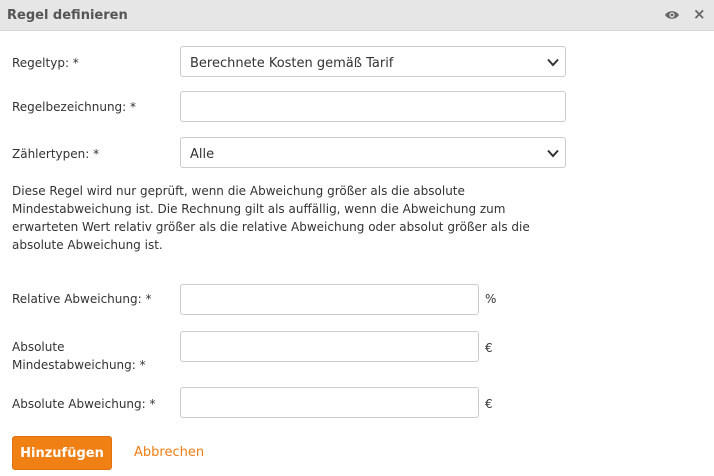  I want to click on absolute-min-deviation-input, so click(329, 346).